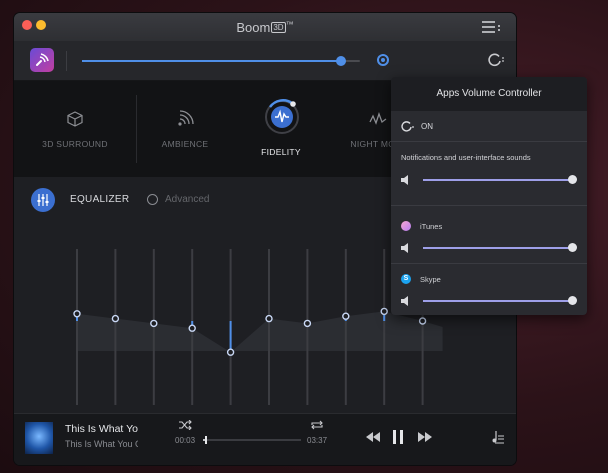  What do you see at coordinates (66, 61) in the screenshot?
I see `volume-separator` at bounding box center [66, 61].